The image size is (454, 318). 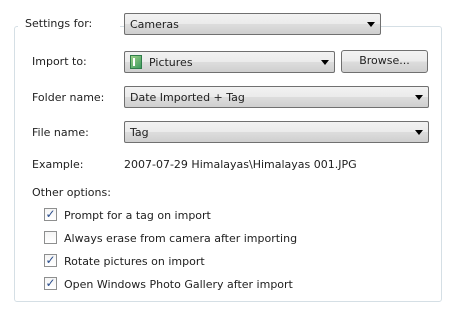 I want to click on always-erase-checkbox, so click(x=50, y=237).